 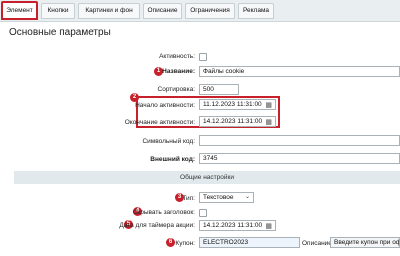 I want to click on sort-label: Сортировка:, so click(x=176, y=89).